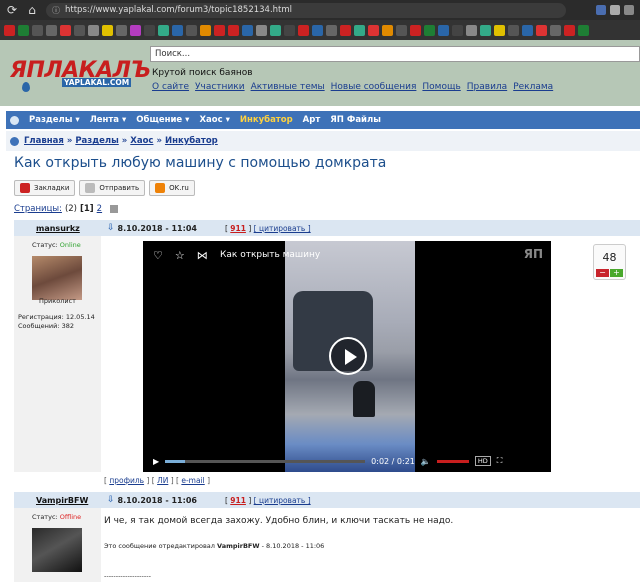  Describe the element at coordinates (170, 87) in the screenshot. I see `link-about: О сайте` at that location.